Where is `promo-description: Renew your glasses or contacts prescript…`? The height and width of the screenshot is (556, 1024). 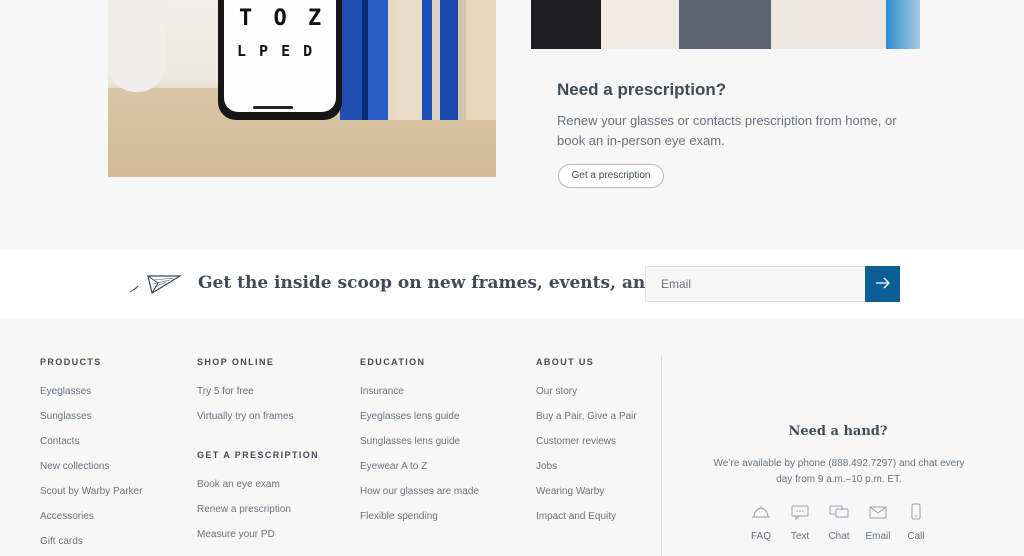
promo-description: Renew your glasses or contacts prescript… is located at coordinates (727, 130).